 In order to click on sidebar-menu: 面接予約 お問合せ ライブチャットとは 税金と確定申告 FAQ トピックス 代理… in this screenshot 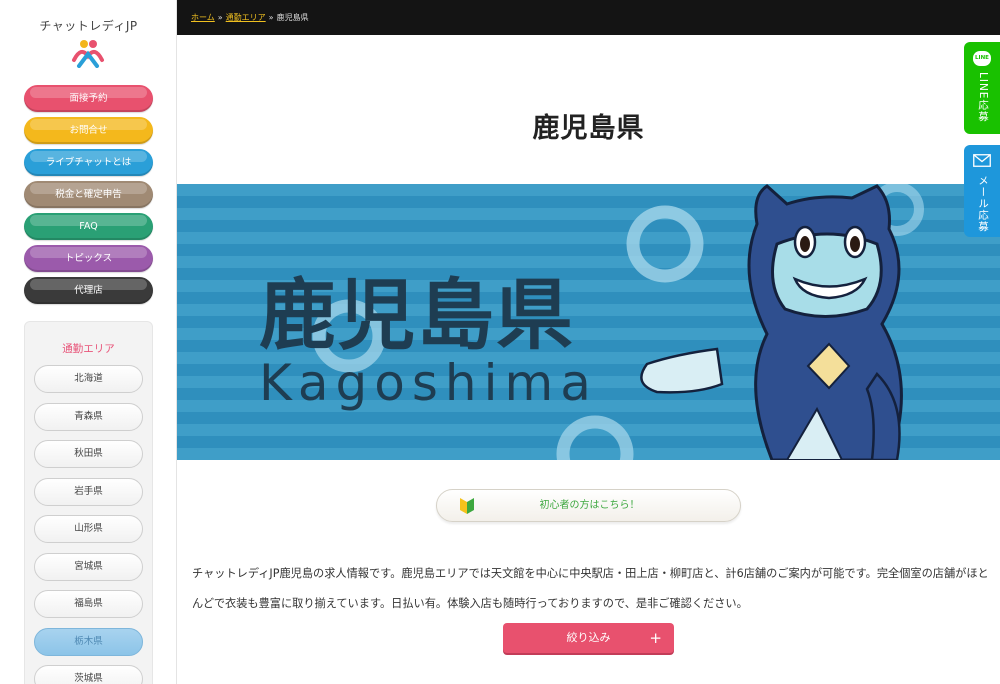, I will do `click(88, 197)`.